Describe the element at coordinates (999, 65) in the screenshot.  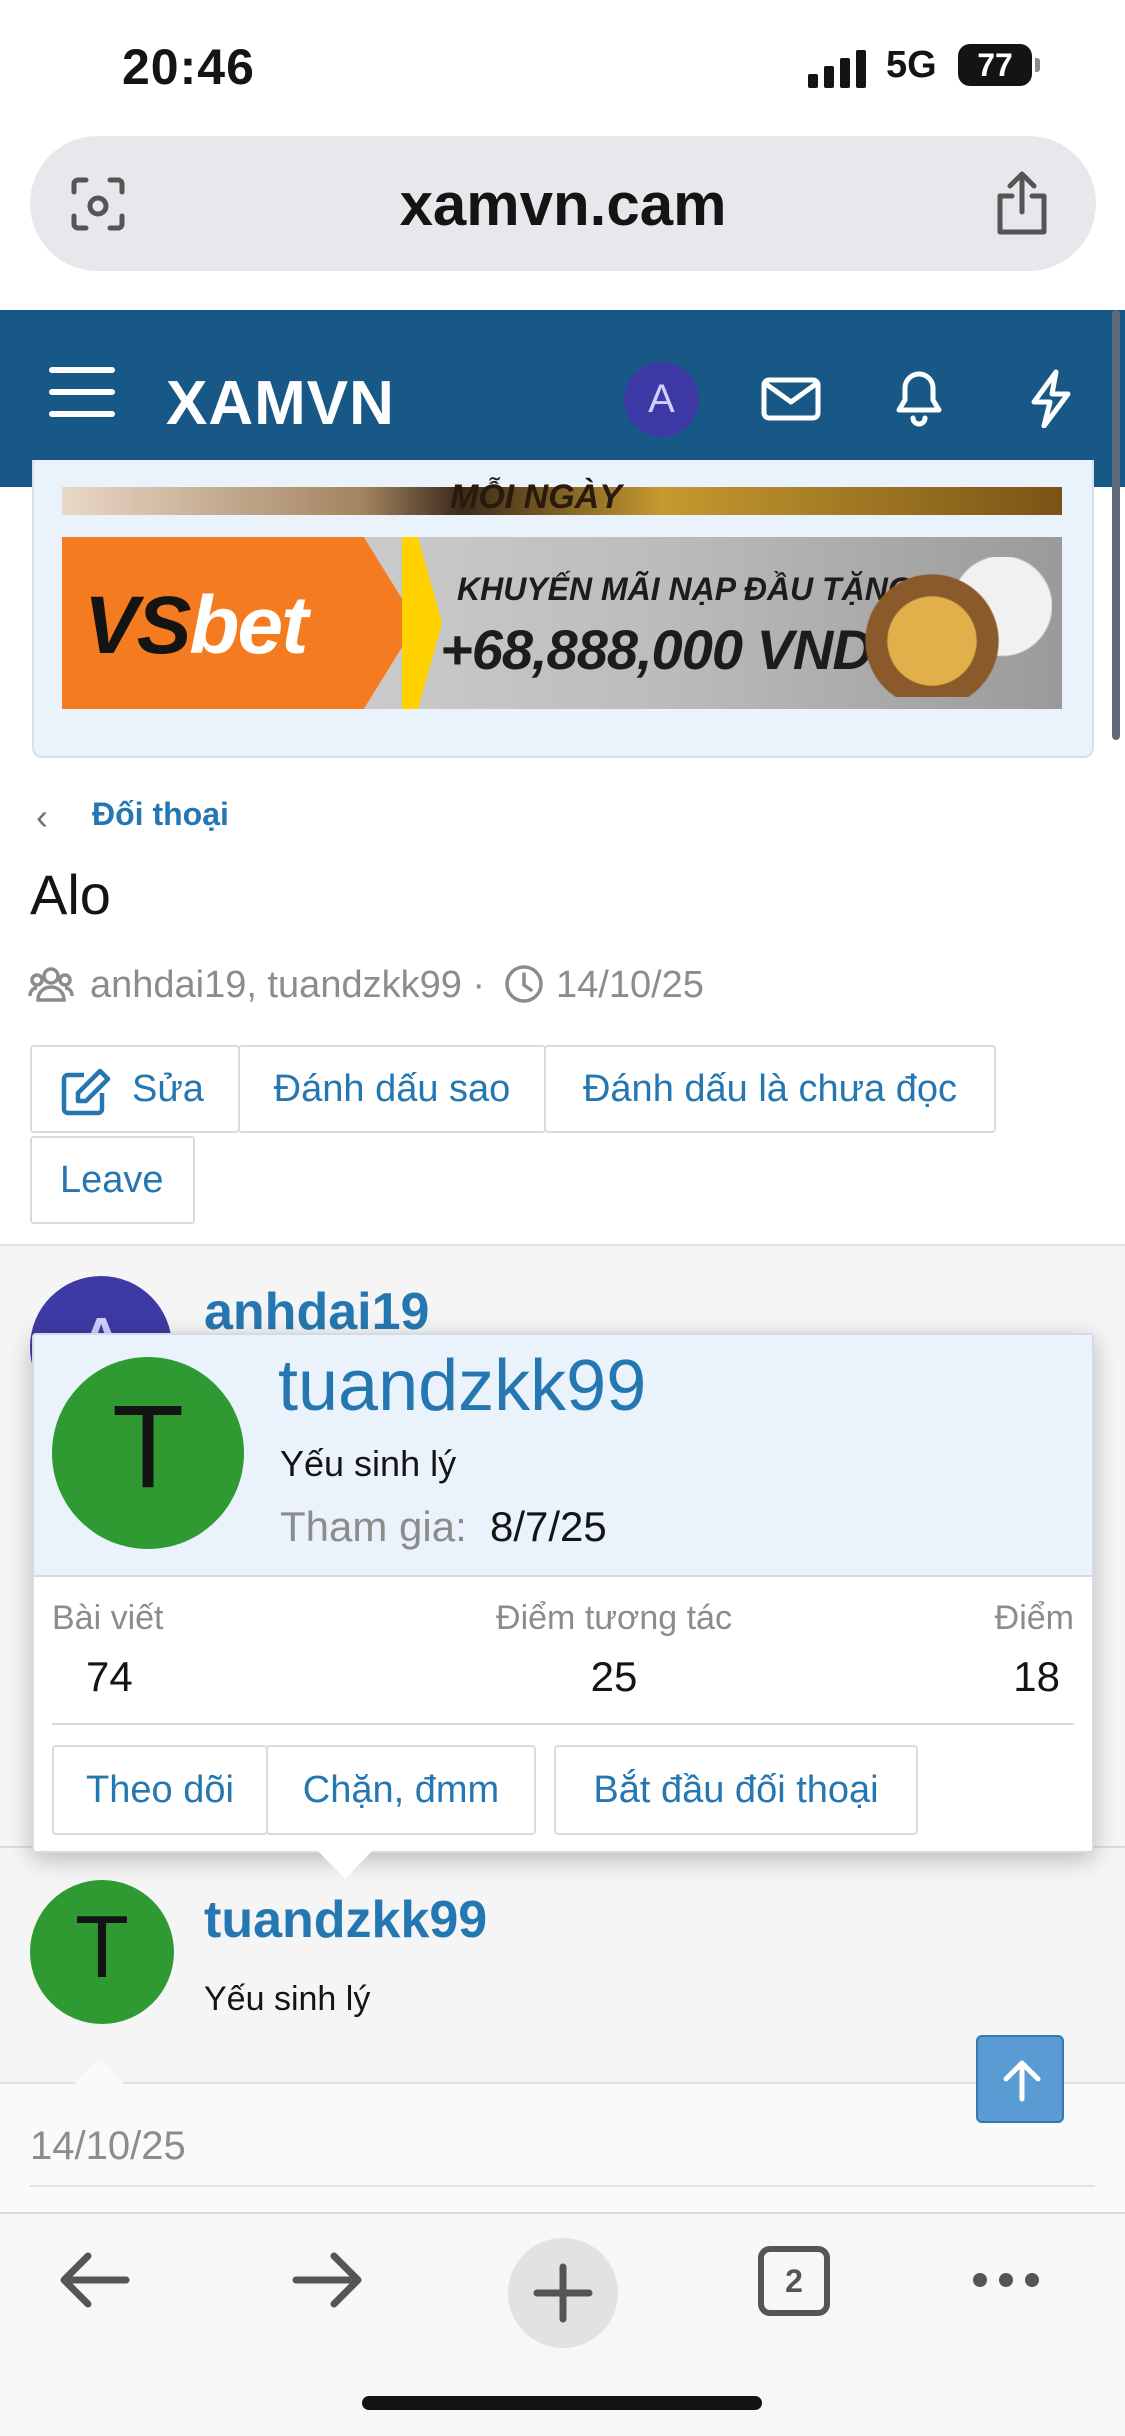
I see `battery-icon: 77` at that location.